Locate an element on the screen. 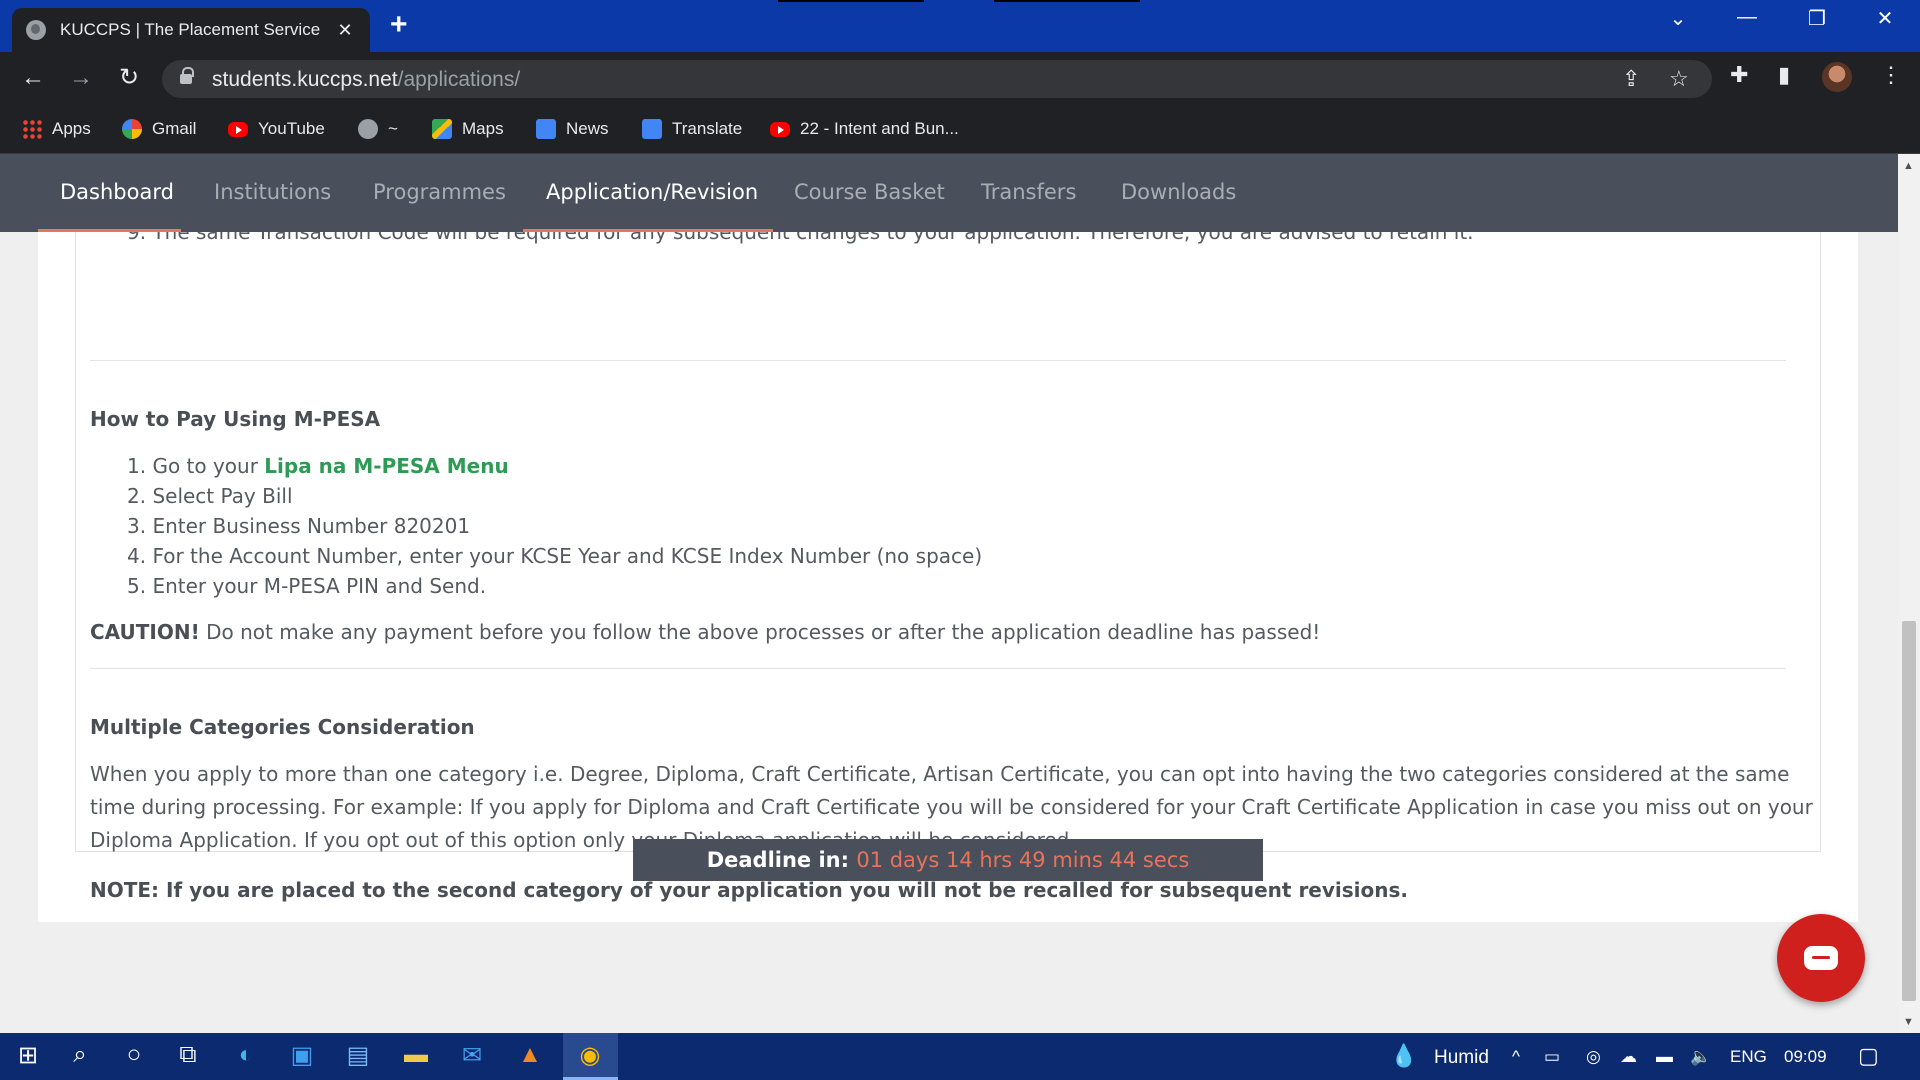 This screenshot has width=1920, height=1080. restore-icon: ❐ is located at coordinates (1817, 18).